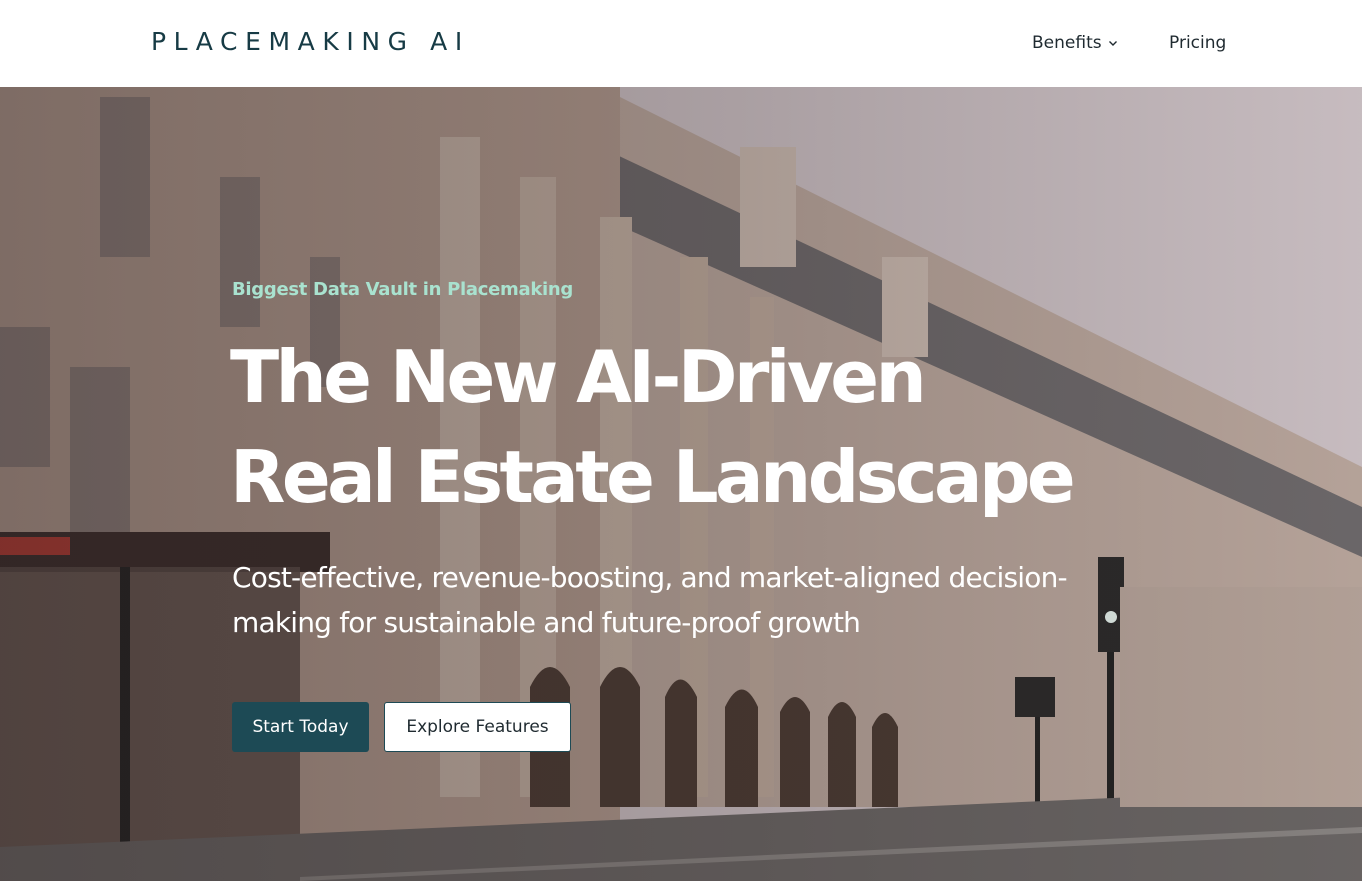  I want to click on chevron-down-icon, so click(1112, 43).